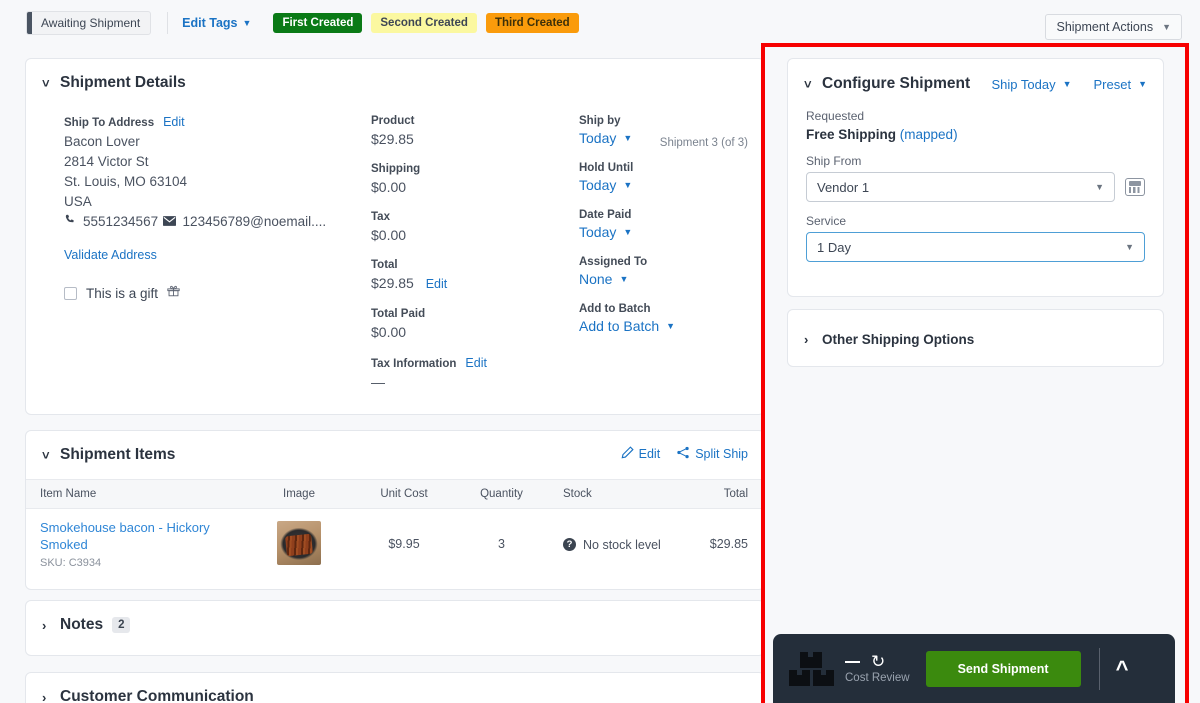 Image resolution: width=1200 pixels, height=703 pixels. What do you see at coordinates (71, 563) in the screenshot?
I see `item-sku: SKU: C3934` at bounding box center [71, 563].